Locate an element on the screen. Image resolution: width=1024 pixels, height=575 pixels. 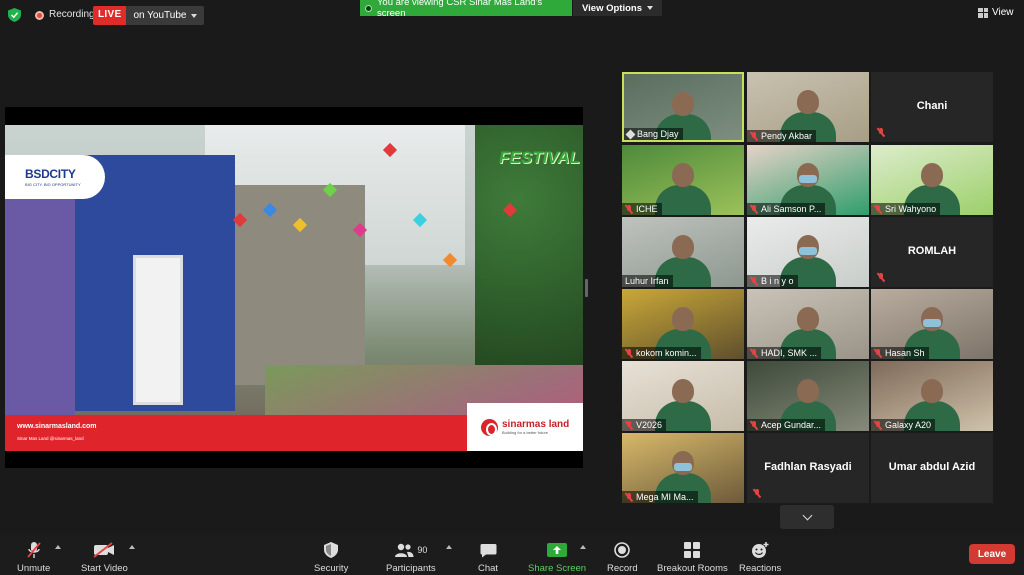
leave-button: Leave is located at coordinates (992, 554).